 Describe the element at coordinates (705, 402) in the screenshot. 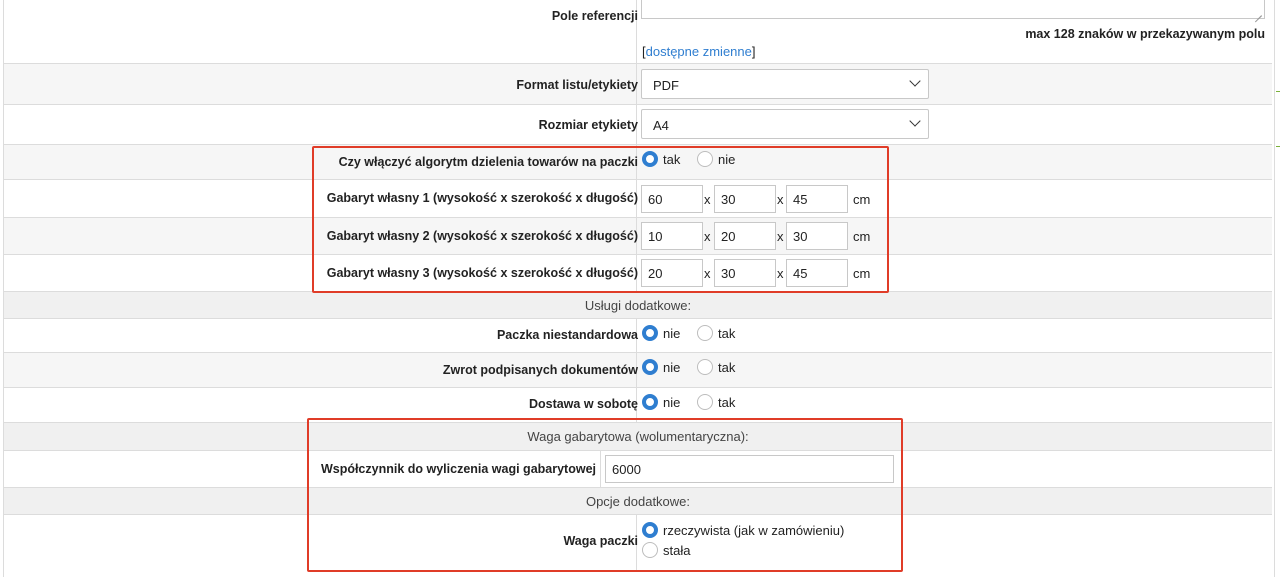

I see `dostawa-sobota-tak-radio` at that location.